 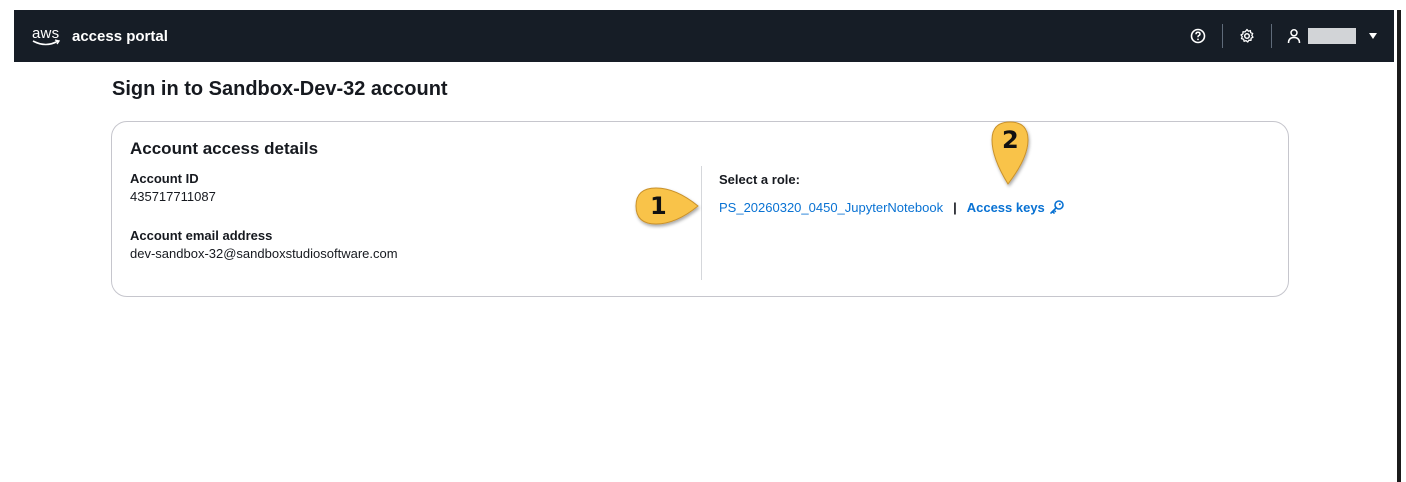 I want to click on callout-marker-1: 1, so click(x=665, y=212).